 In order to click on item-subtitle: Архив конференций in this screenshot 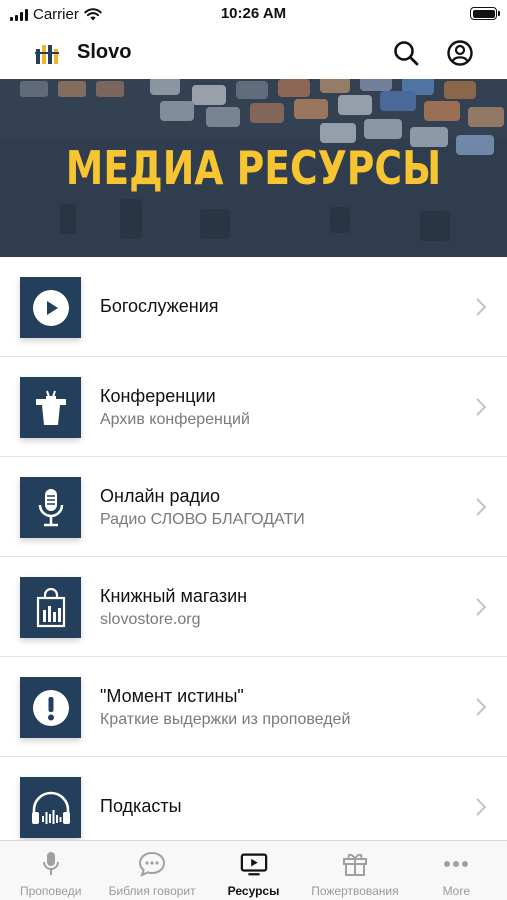, I will do `click(175, 419)`.